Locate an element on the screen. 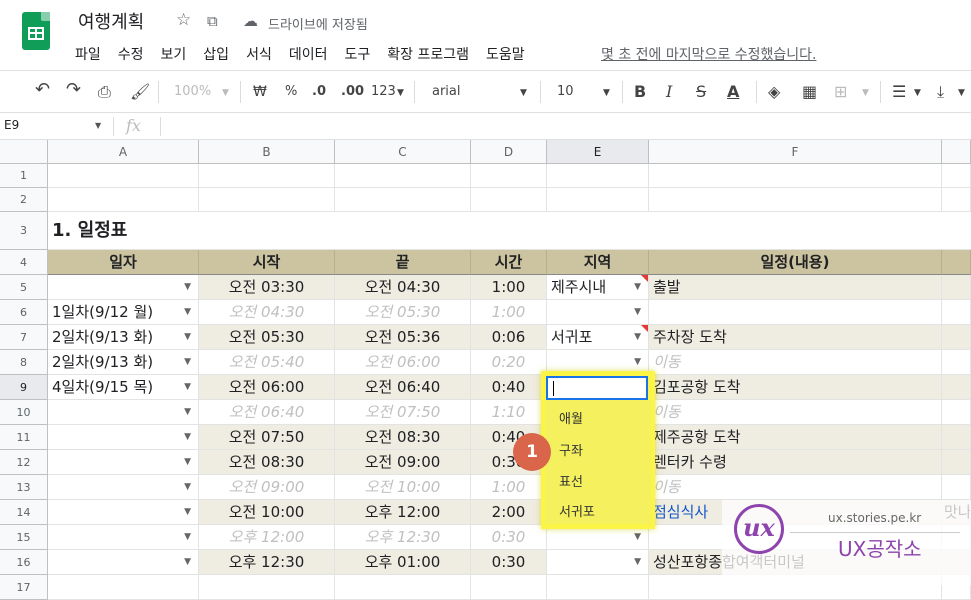 The image size is (971, 600). cell-b-row8: 오전 05:40 is located at coordinates (267, 362).